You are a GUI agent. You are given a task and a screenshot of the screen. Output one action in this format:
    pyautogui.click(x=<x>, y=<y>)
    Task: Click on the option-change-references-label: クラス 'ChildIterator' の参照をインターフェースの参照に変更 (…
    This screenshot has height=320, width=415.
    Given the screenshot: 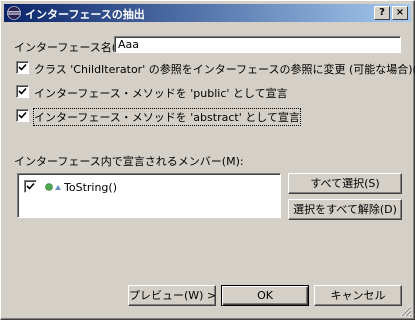 What is the action you would take?
    pyautogui.click(x=224, y=69)
    